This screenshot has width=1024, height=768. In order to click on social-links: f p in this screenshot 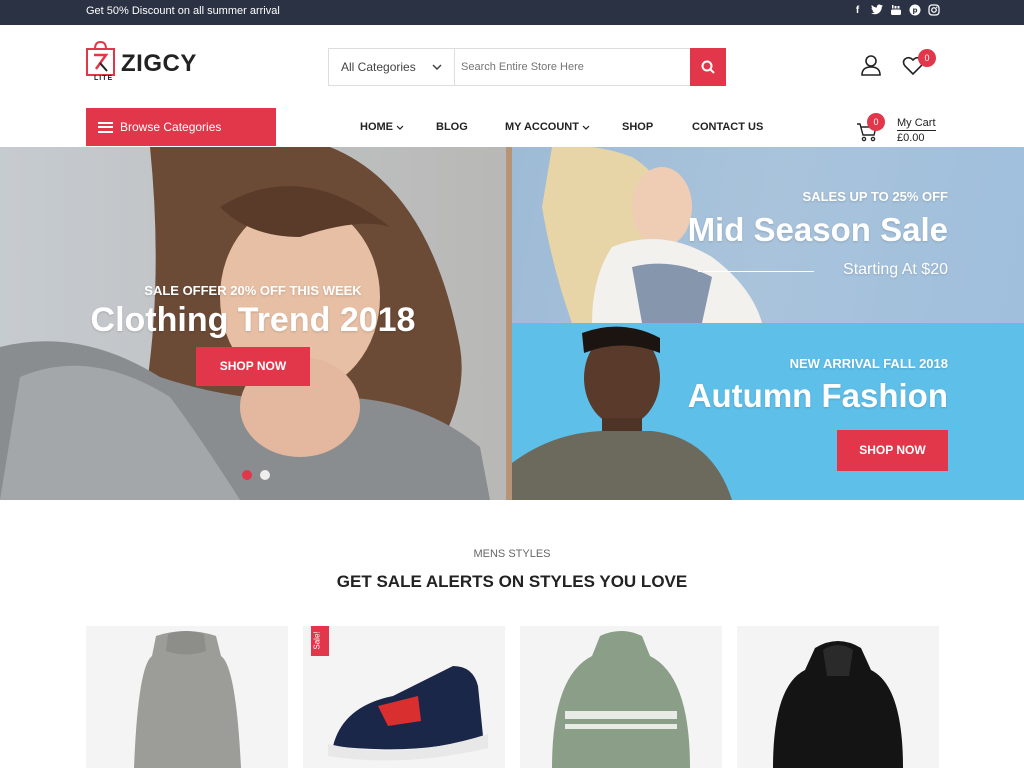, I will do `click(895, 10)`.